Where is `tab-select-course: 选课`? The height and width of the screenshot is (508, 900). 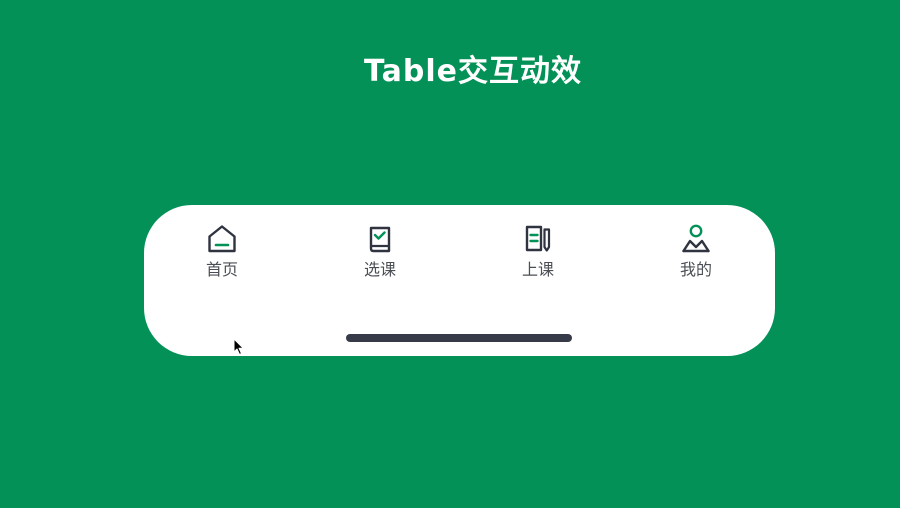 tab-select-course: 选课 is located at coordinates (380, 258).